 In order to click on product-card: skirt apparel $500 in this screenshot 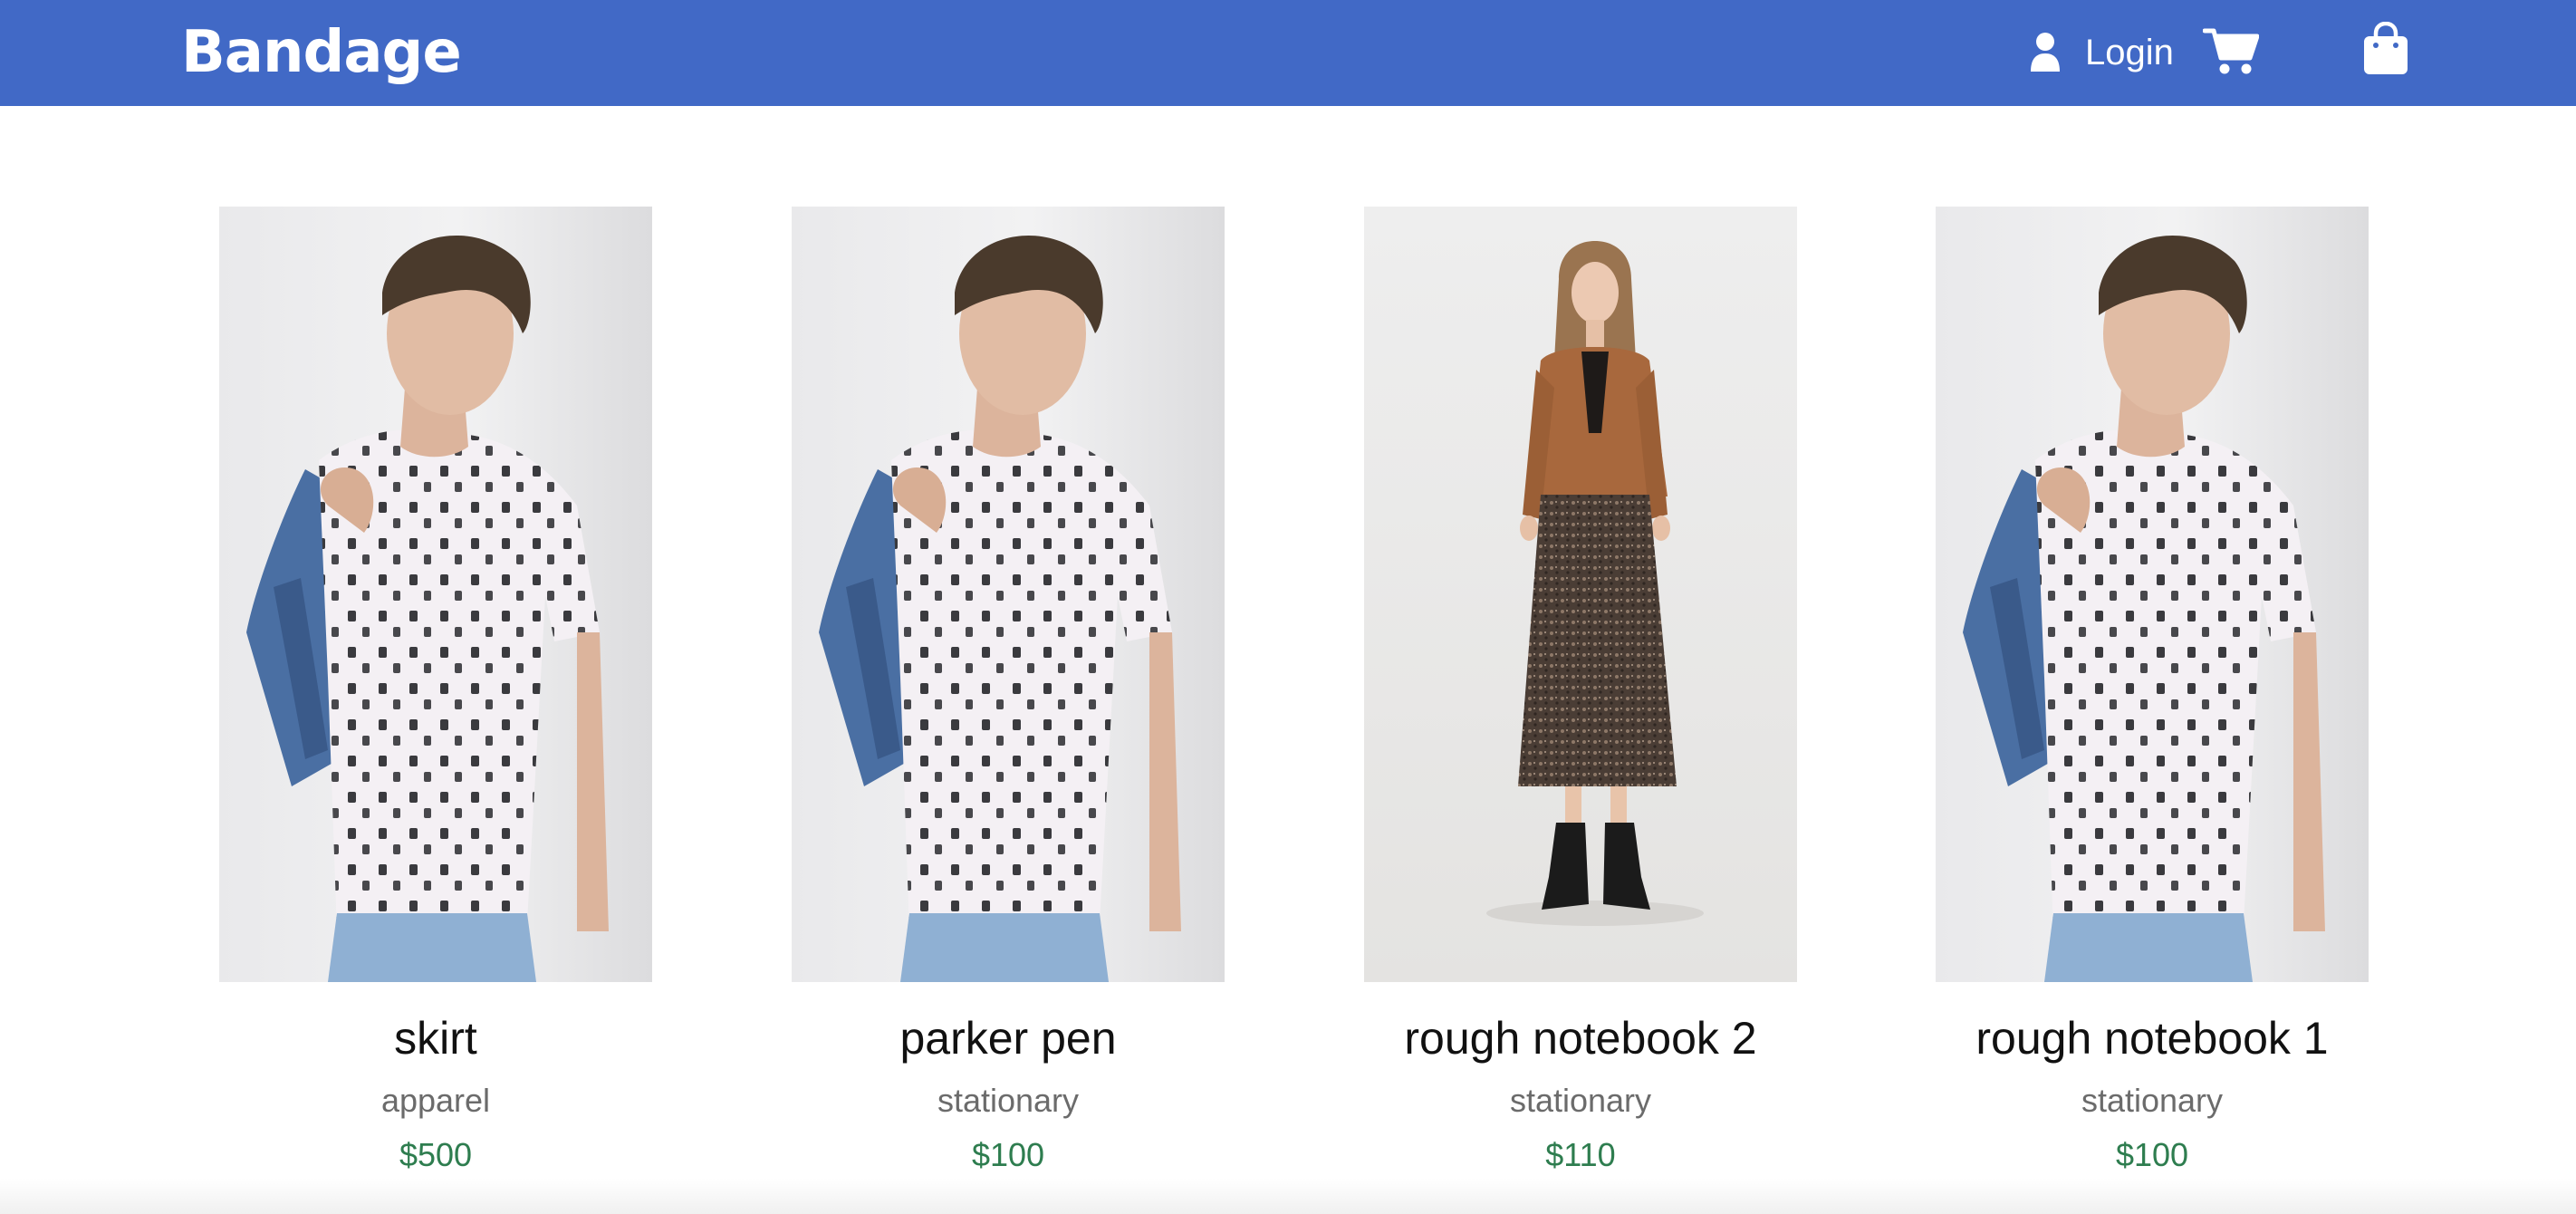, I will do `click(435, 691)`.